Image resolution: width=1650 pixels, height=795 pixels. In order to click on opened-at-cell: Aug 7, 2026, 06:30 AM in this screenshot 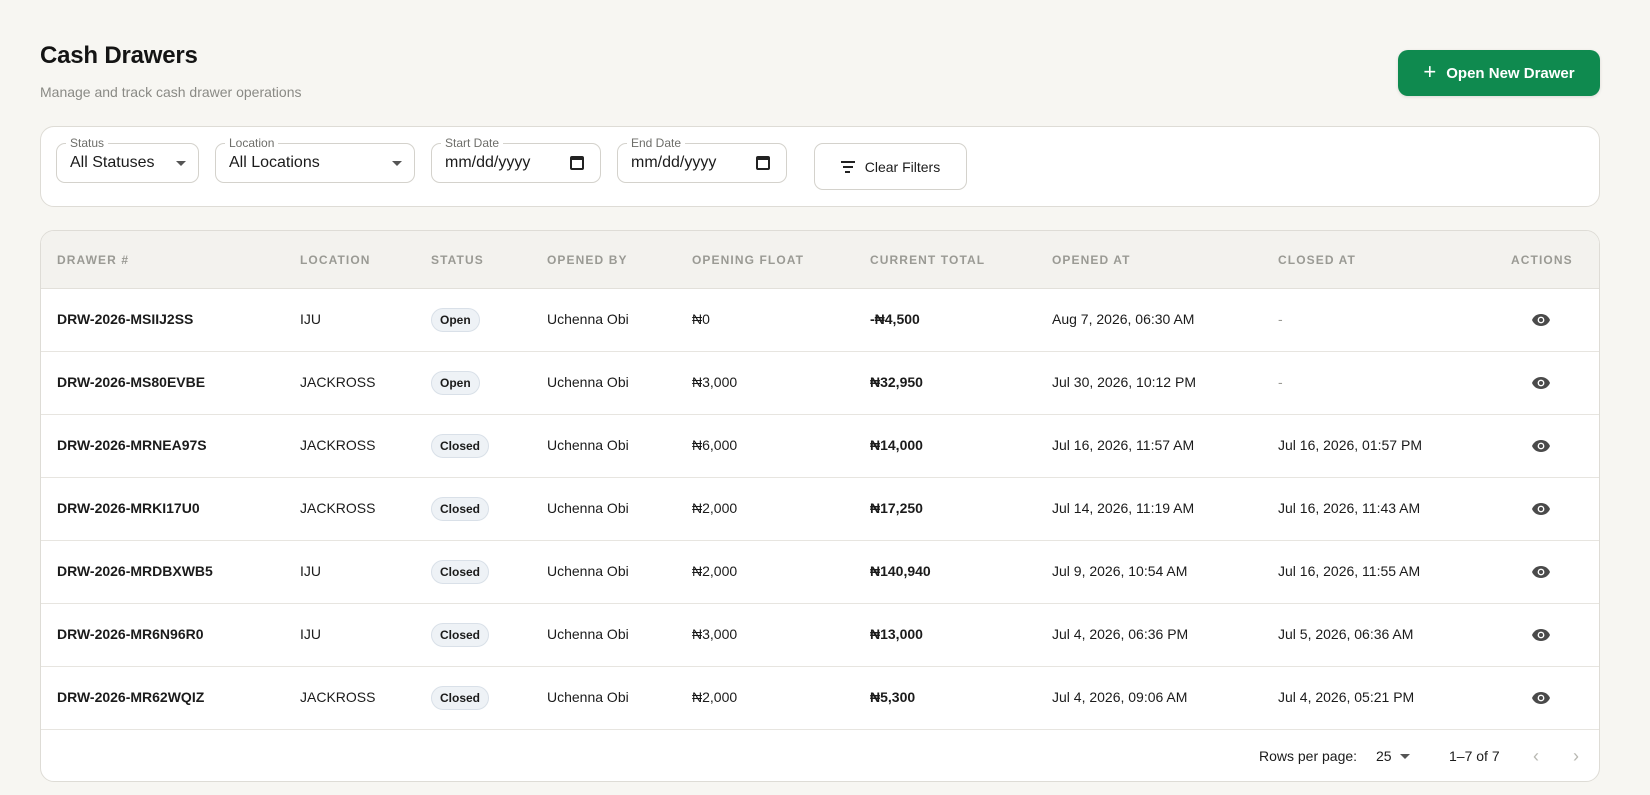, I will do `click(1123, 319)`.